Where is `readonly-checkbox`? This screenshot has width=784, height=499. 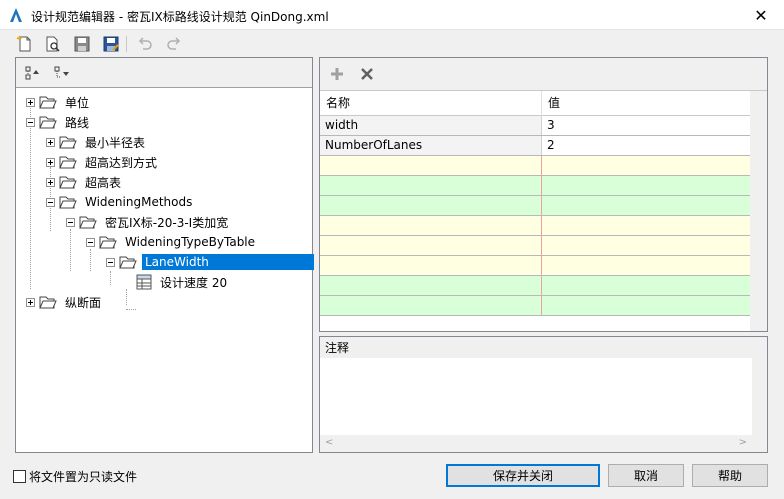 readonly-checkbox is located at coordinates (19, 476).